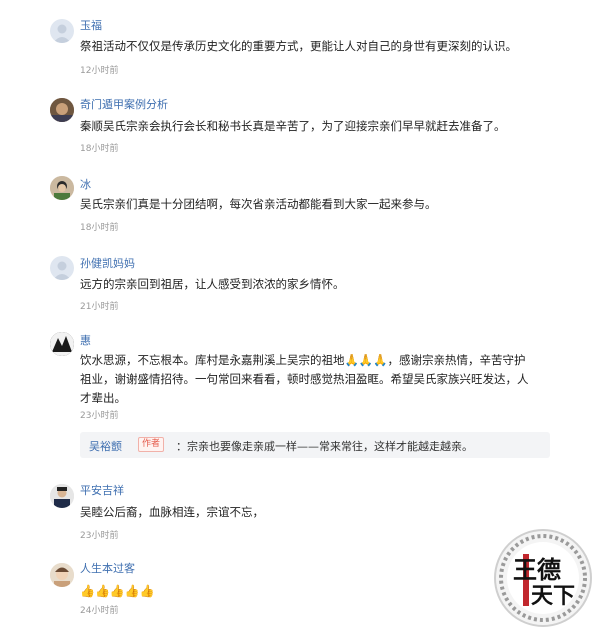 This screenshot has height=636, width=600. Describe the element at coordinates (107, 569) in the screenshot. I see `comment-username: 人生本过客` at that location.